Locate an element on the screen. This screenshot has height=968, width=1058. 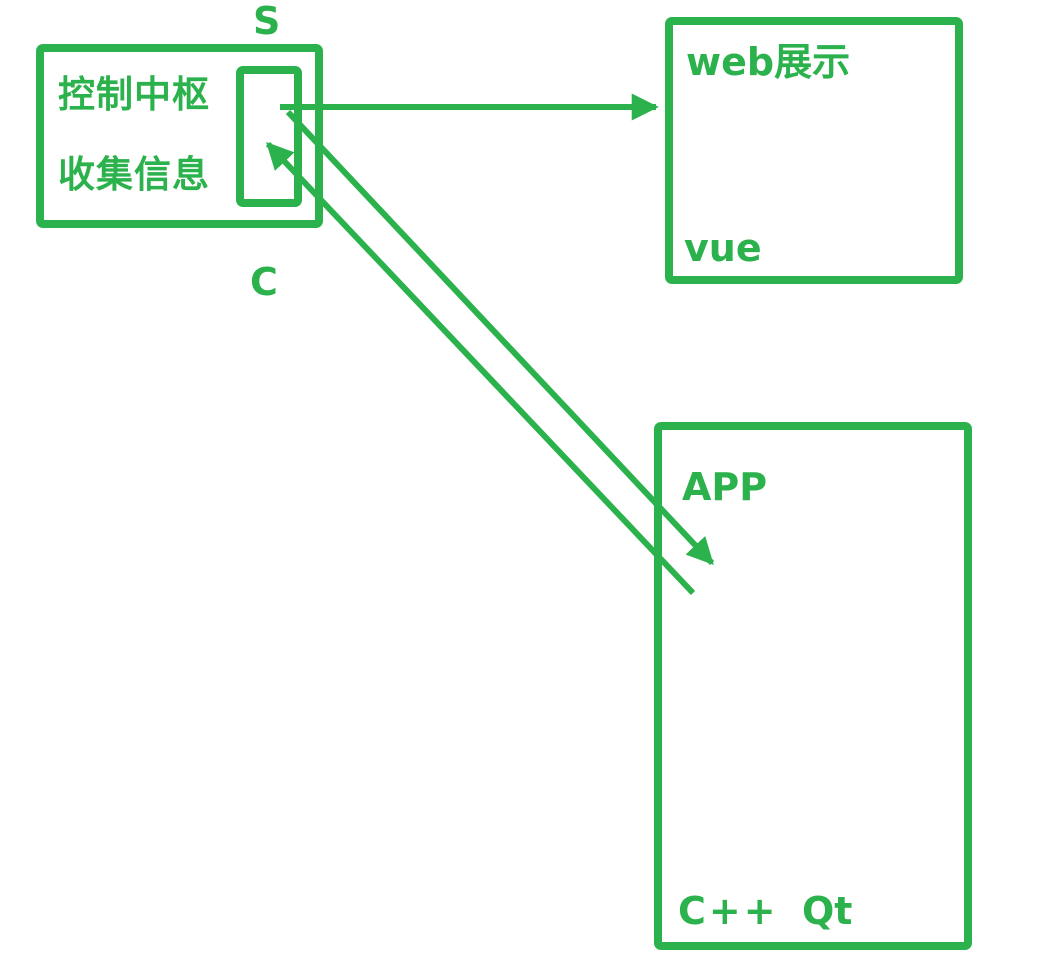
server-port-box is located at coordinates (269, 136).